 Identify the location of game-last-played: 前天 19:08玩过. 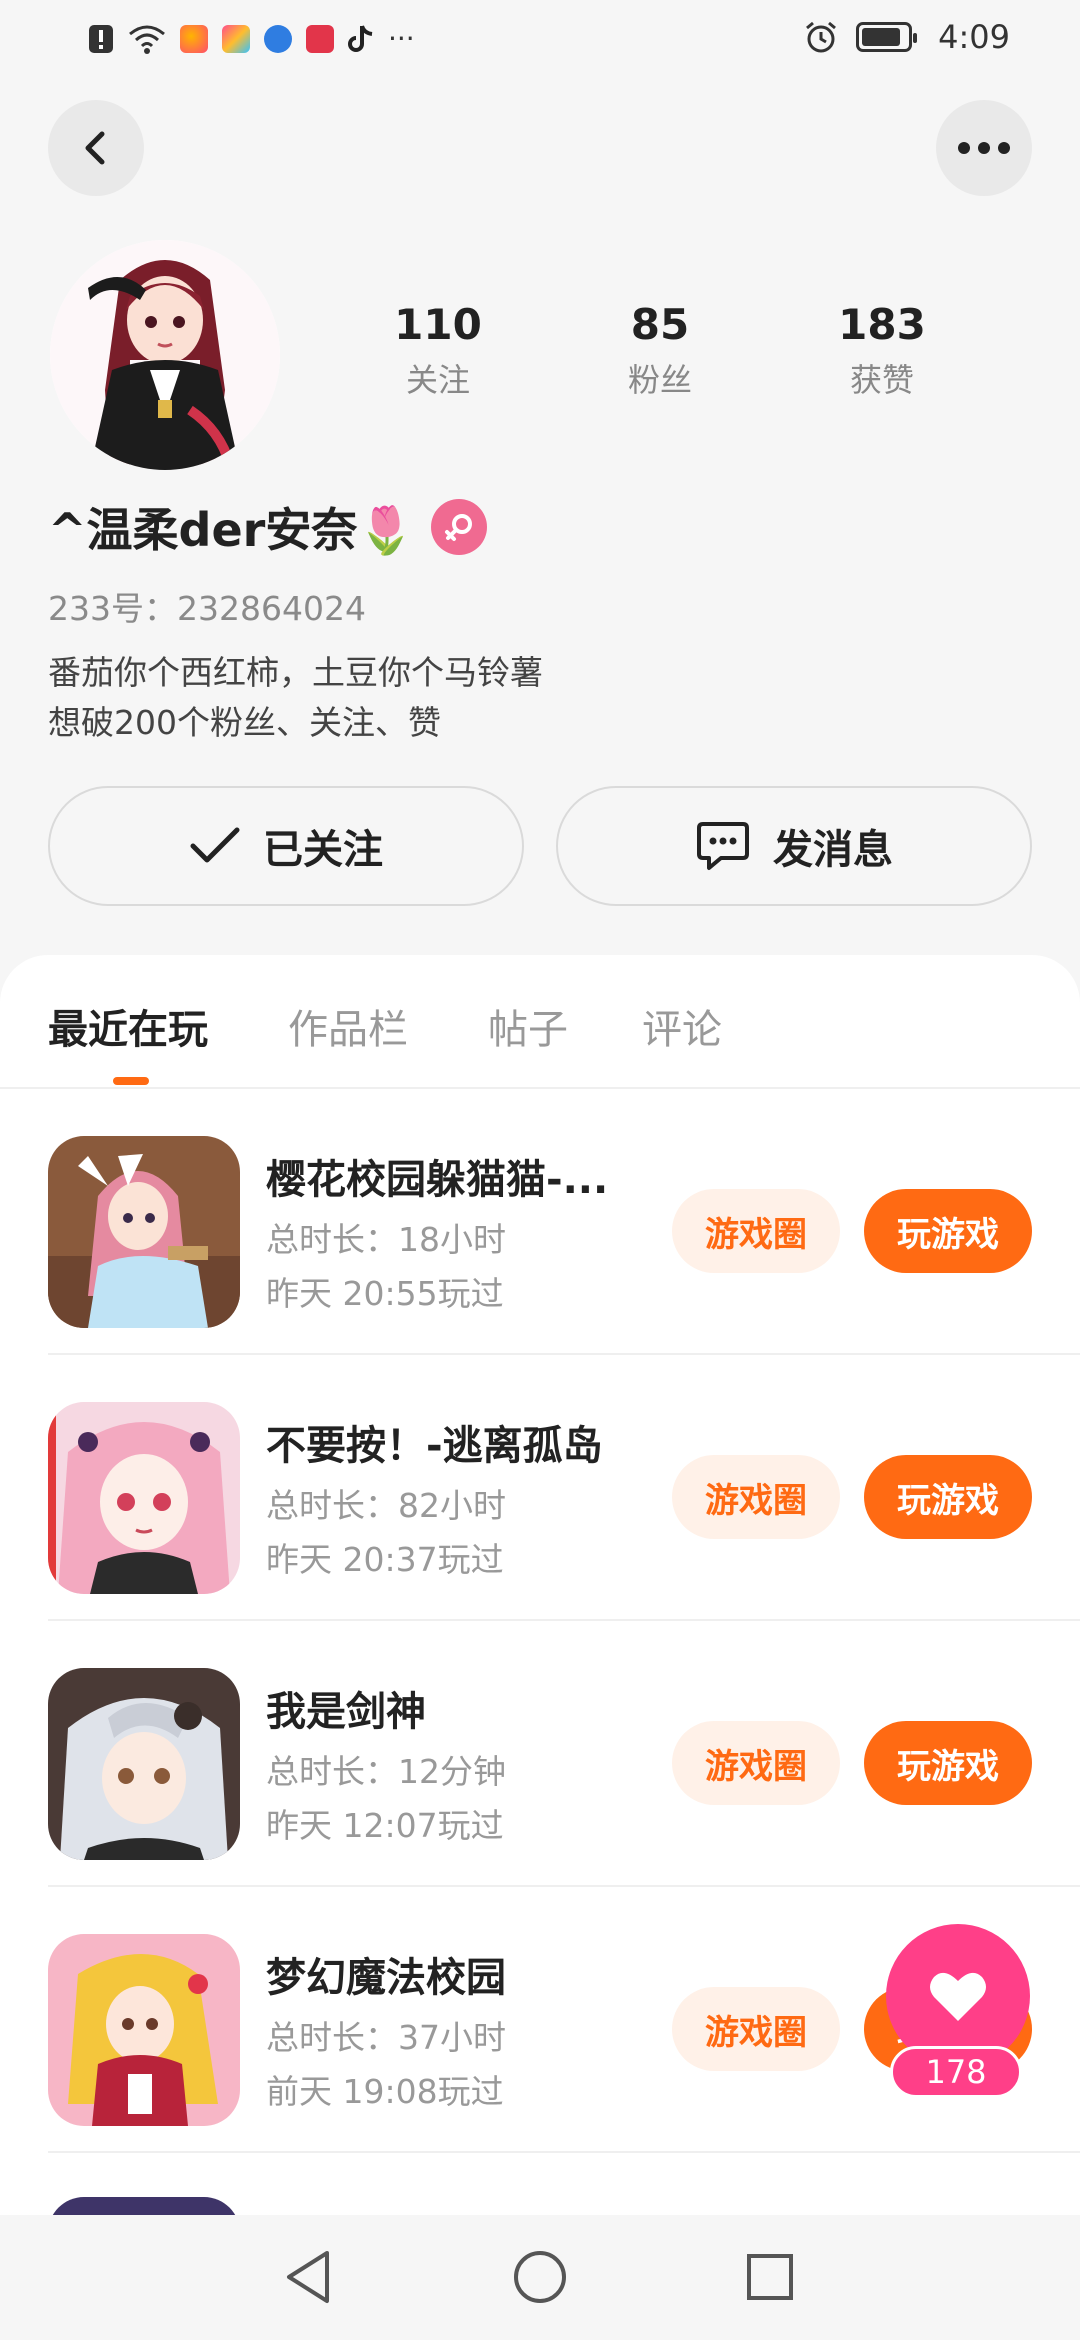
(385, 2091).